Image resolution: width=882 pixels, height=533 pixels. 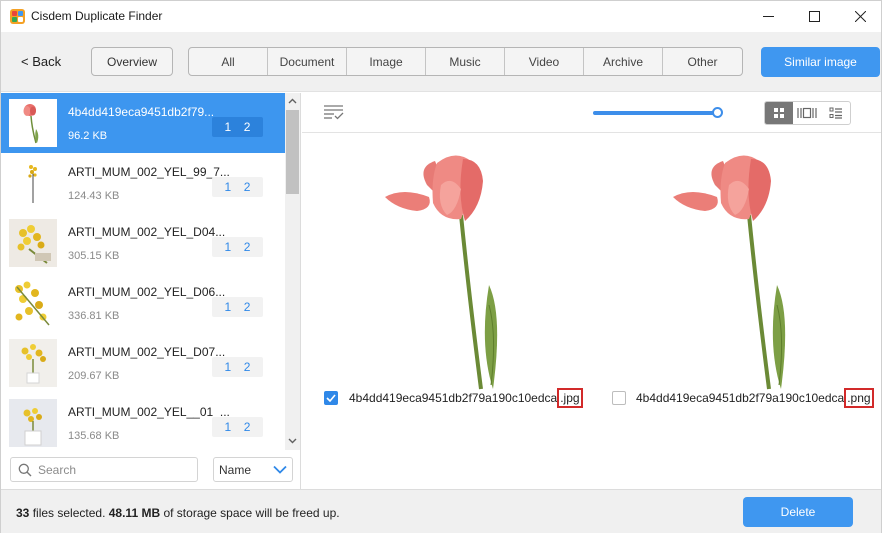 What do you see at coordinates (97, 16) in the screenshot?
I see `window-title: Cisdem Duplicate Finder` at bounding box center [97, 16].